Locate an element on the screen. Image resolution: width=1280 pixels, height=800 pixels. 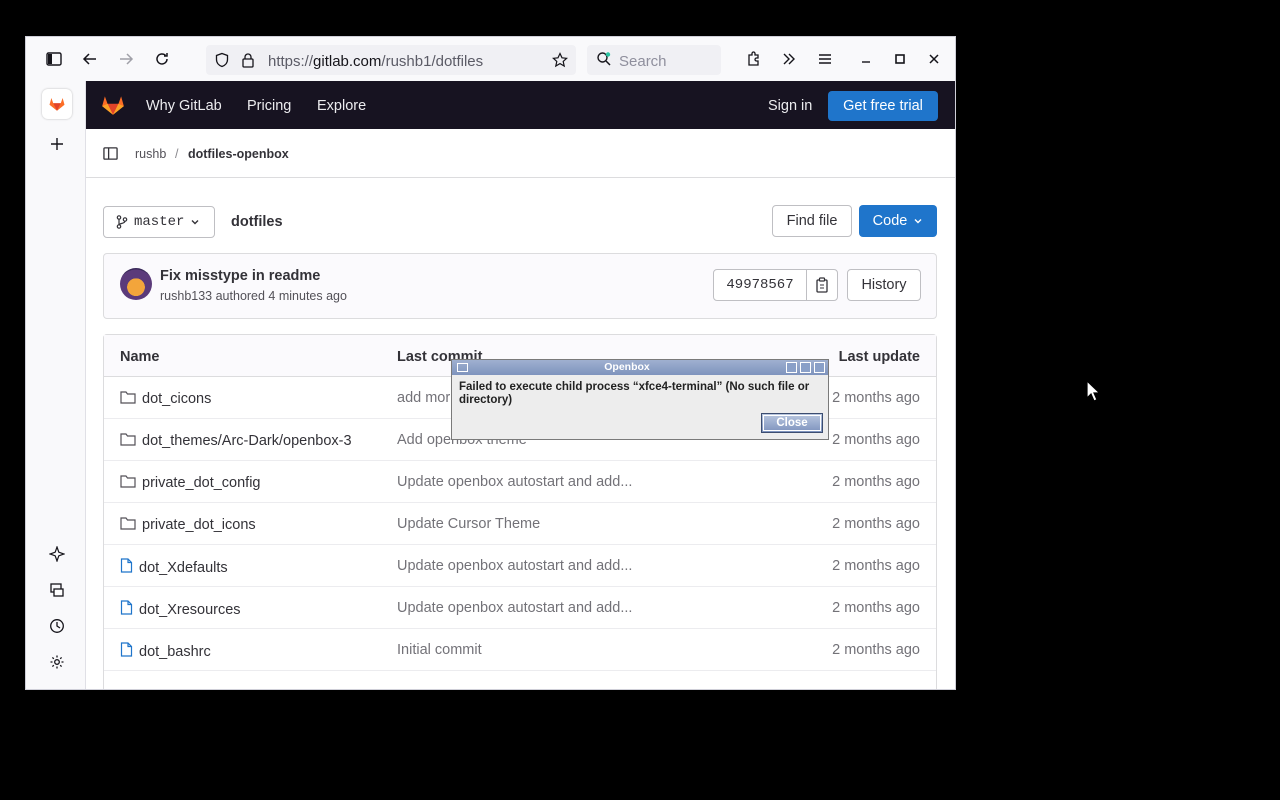
code-button: Code is located at coordinates (898, 221).